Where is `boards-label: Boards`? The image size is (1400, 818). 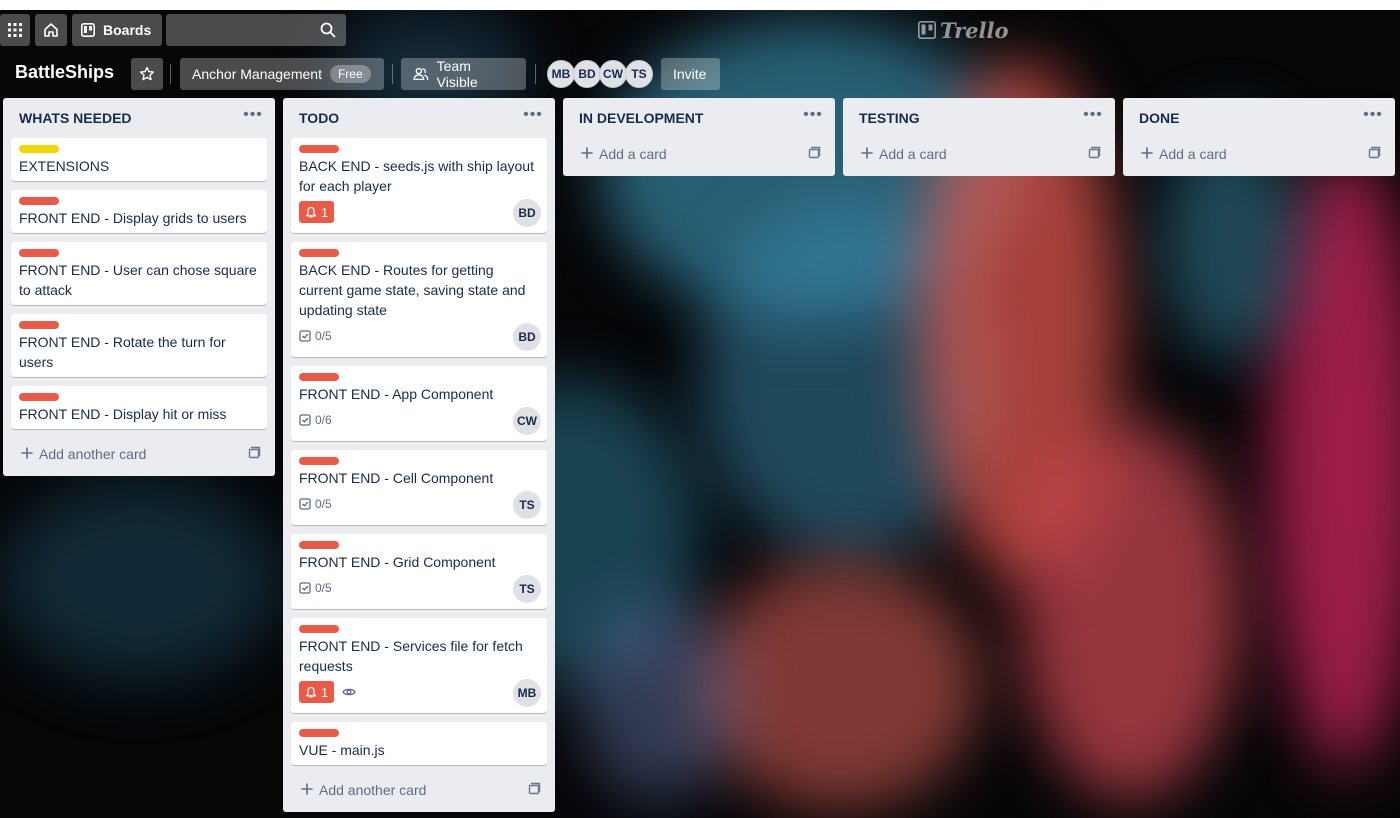
boards-label: Boards is located at coordinates (127, 30).